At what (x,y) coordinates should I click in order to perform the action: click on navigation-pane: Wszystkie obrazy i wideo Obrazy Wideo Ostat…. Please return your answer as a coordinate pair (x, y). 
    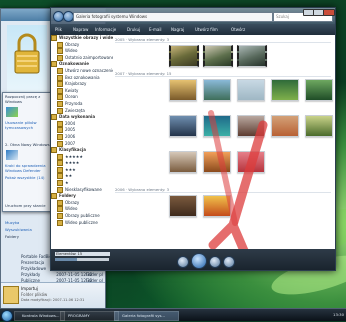
    Looking at the image, I should click on (82, 142).